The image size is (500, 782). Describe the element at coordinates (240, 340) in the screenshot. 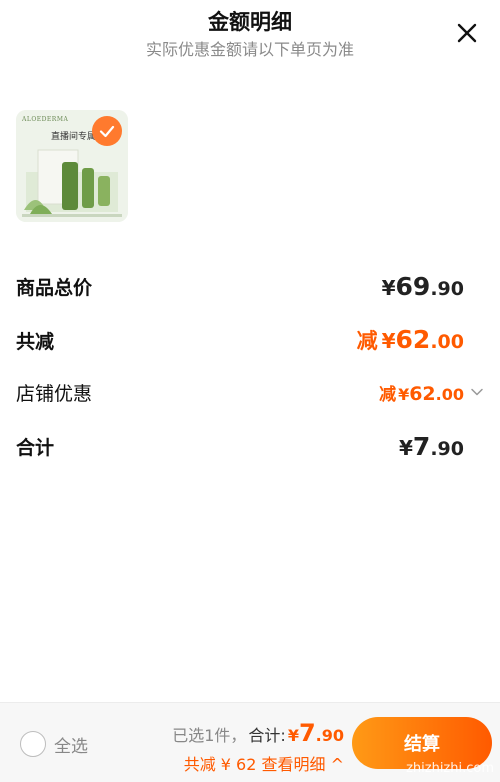

I see `total-discount-row: 共减 减 ¥62.00` at that location.